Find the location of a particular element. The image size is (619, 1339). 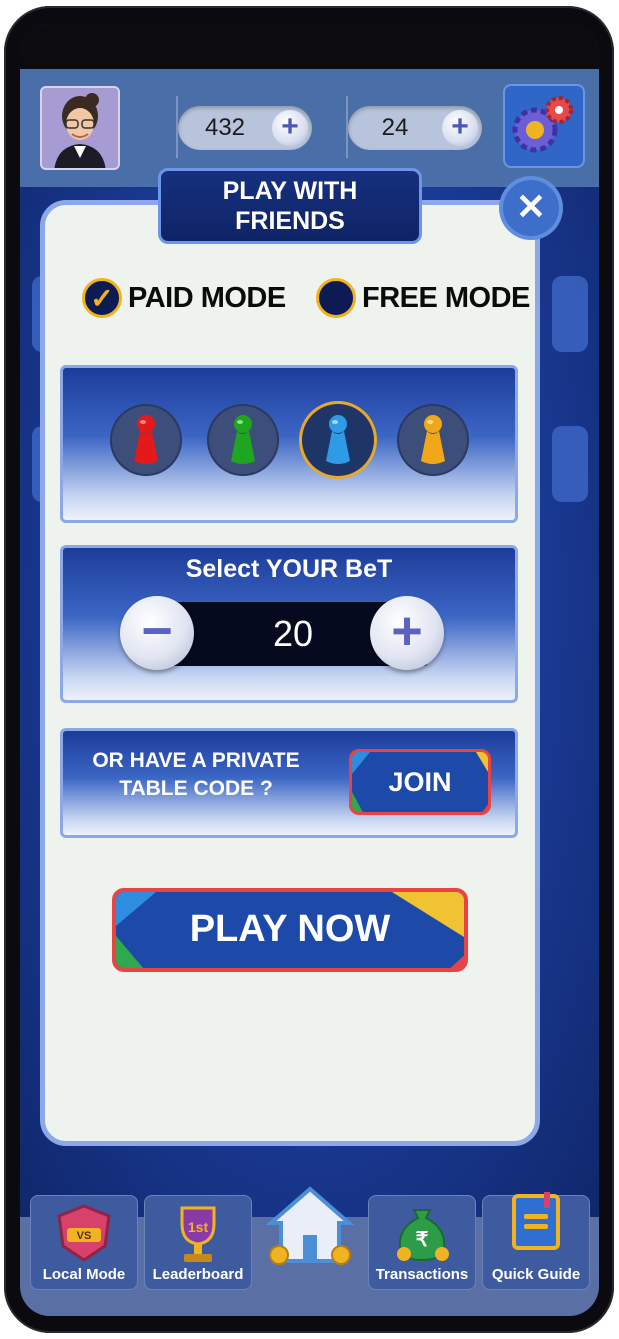

gems-counter: 24 + is located at coordinates (415, 128).